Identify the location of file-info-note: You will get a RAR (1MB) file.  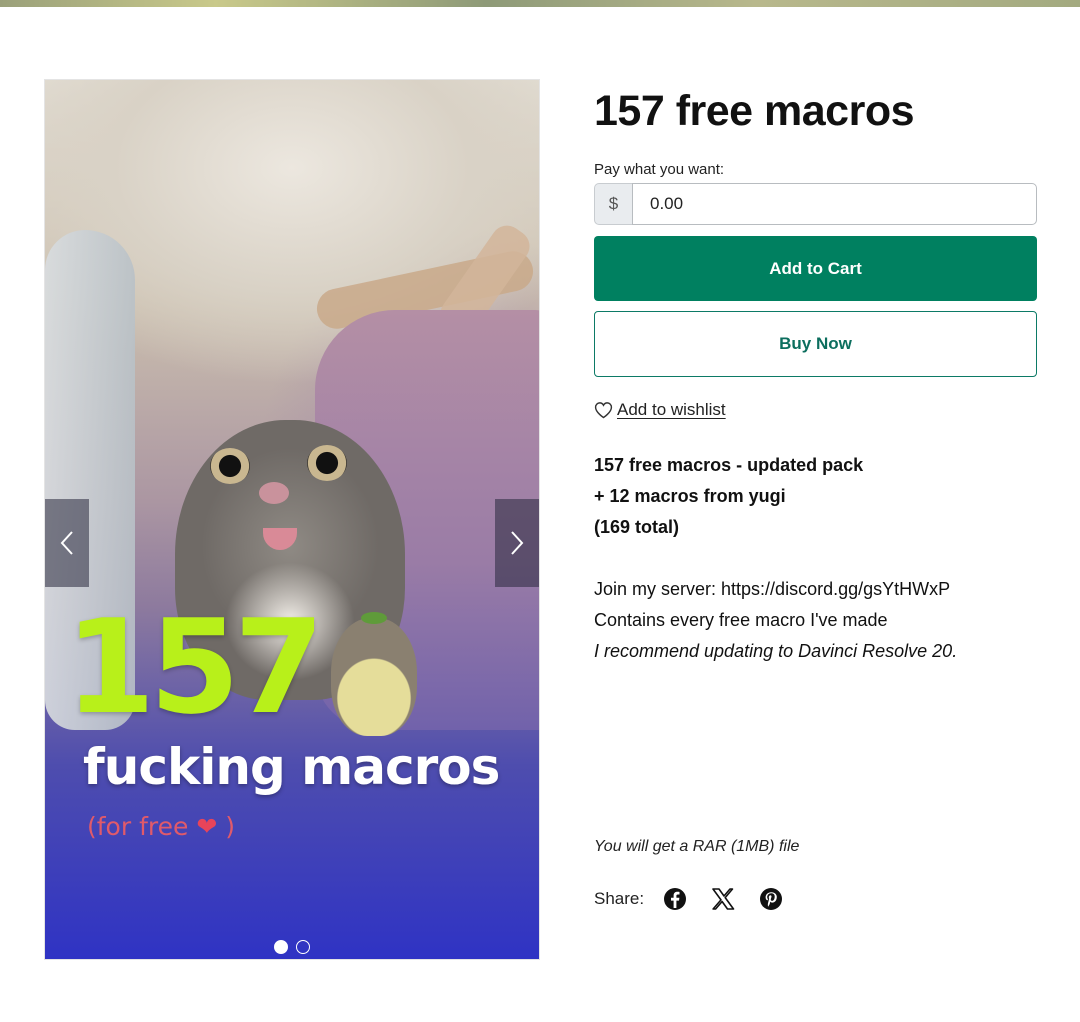
(697, 846).